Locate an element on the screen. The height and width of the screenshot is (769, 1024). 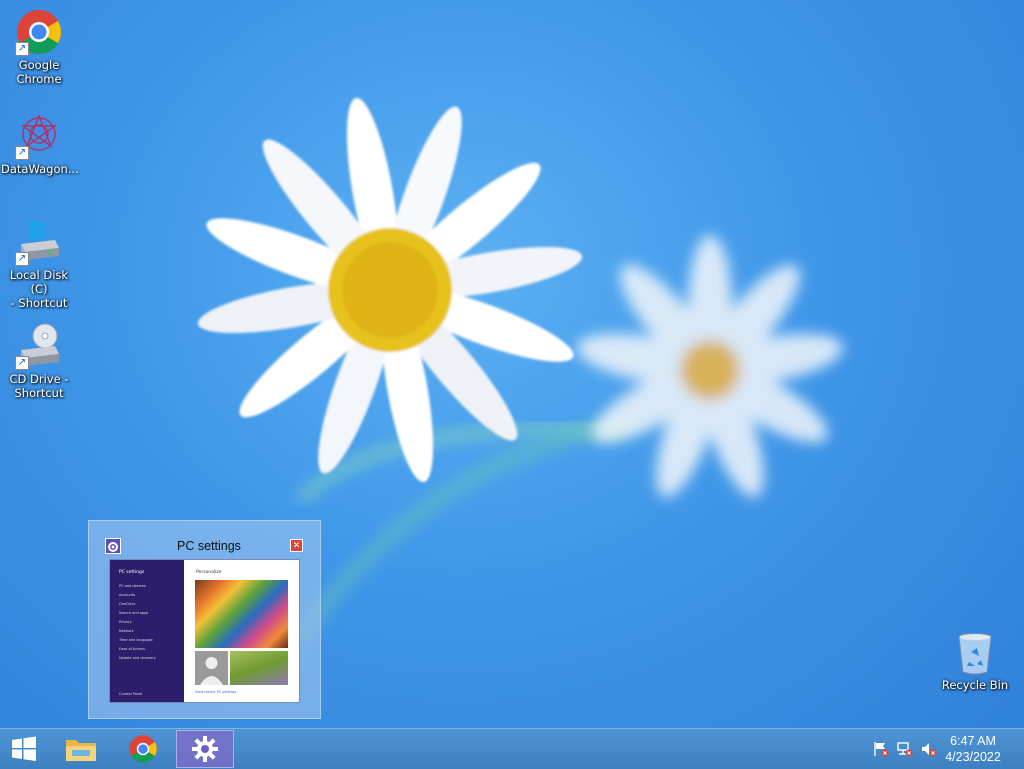
cd-drive-icon: ↗ is located at coordinates (39, 346).